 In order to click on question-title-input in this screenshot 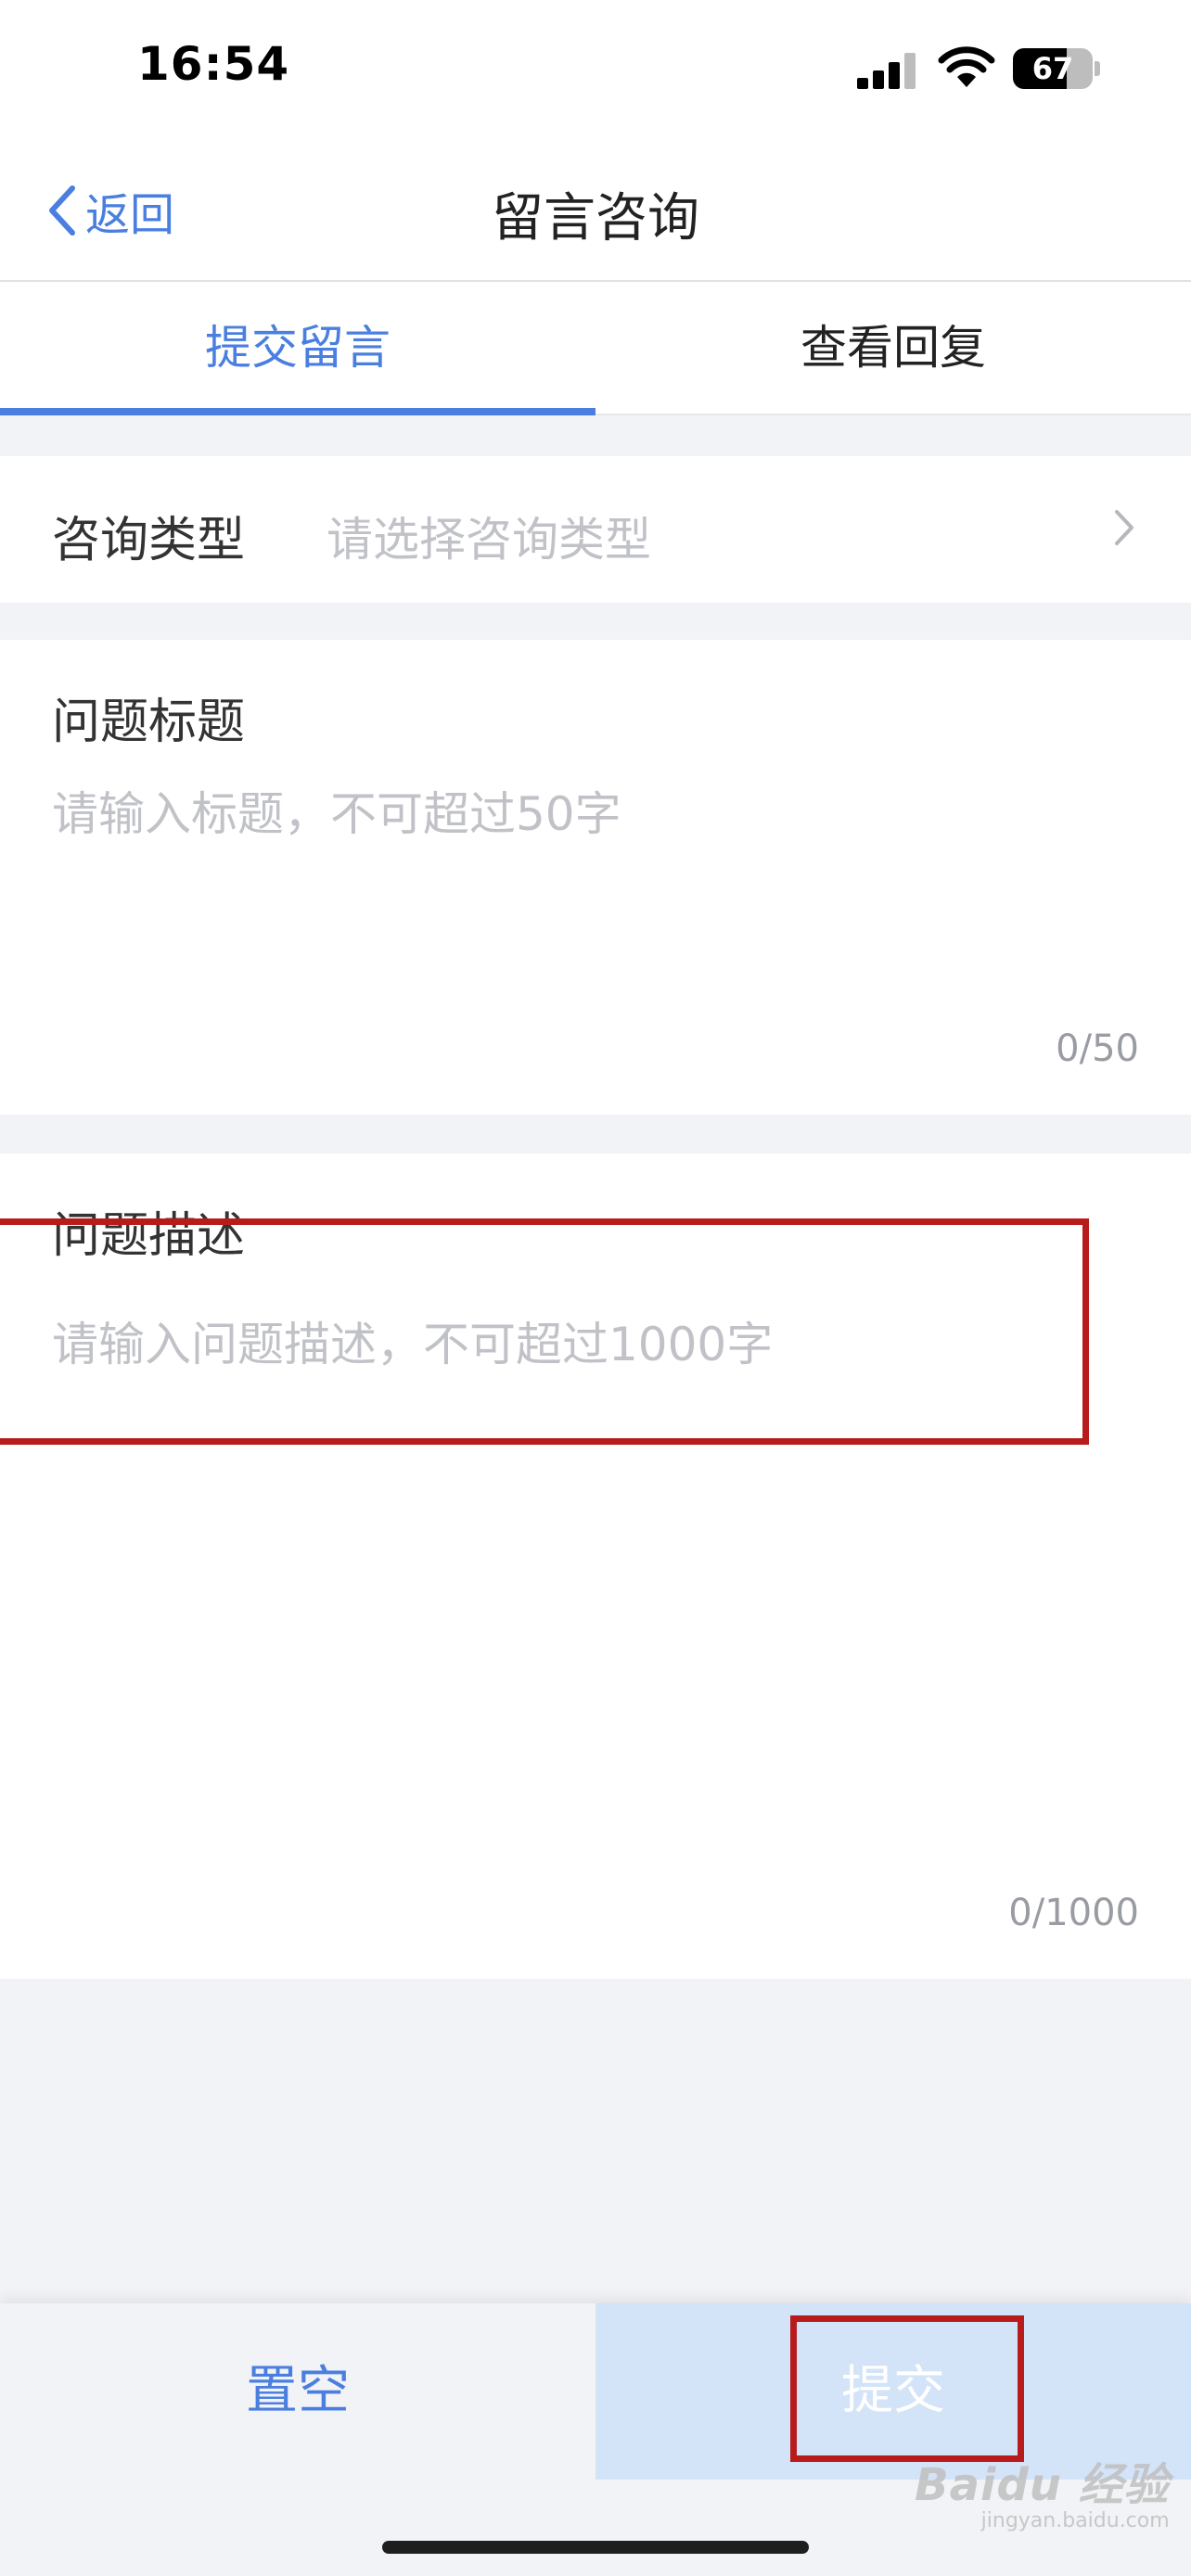, I will do `click(594, 889)`.